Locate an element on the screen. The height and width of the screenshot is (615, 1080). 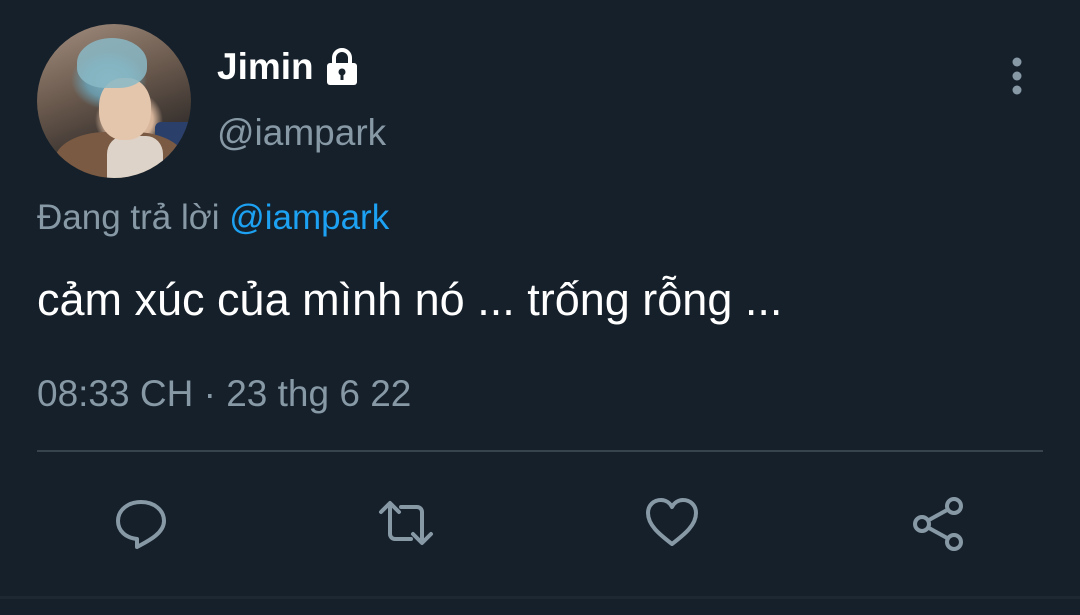
replying-to-label: Đang trả lời is located at coordinates (128, 217).